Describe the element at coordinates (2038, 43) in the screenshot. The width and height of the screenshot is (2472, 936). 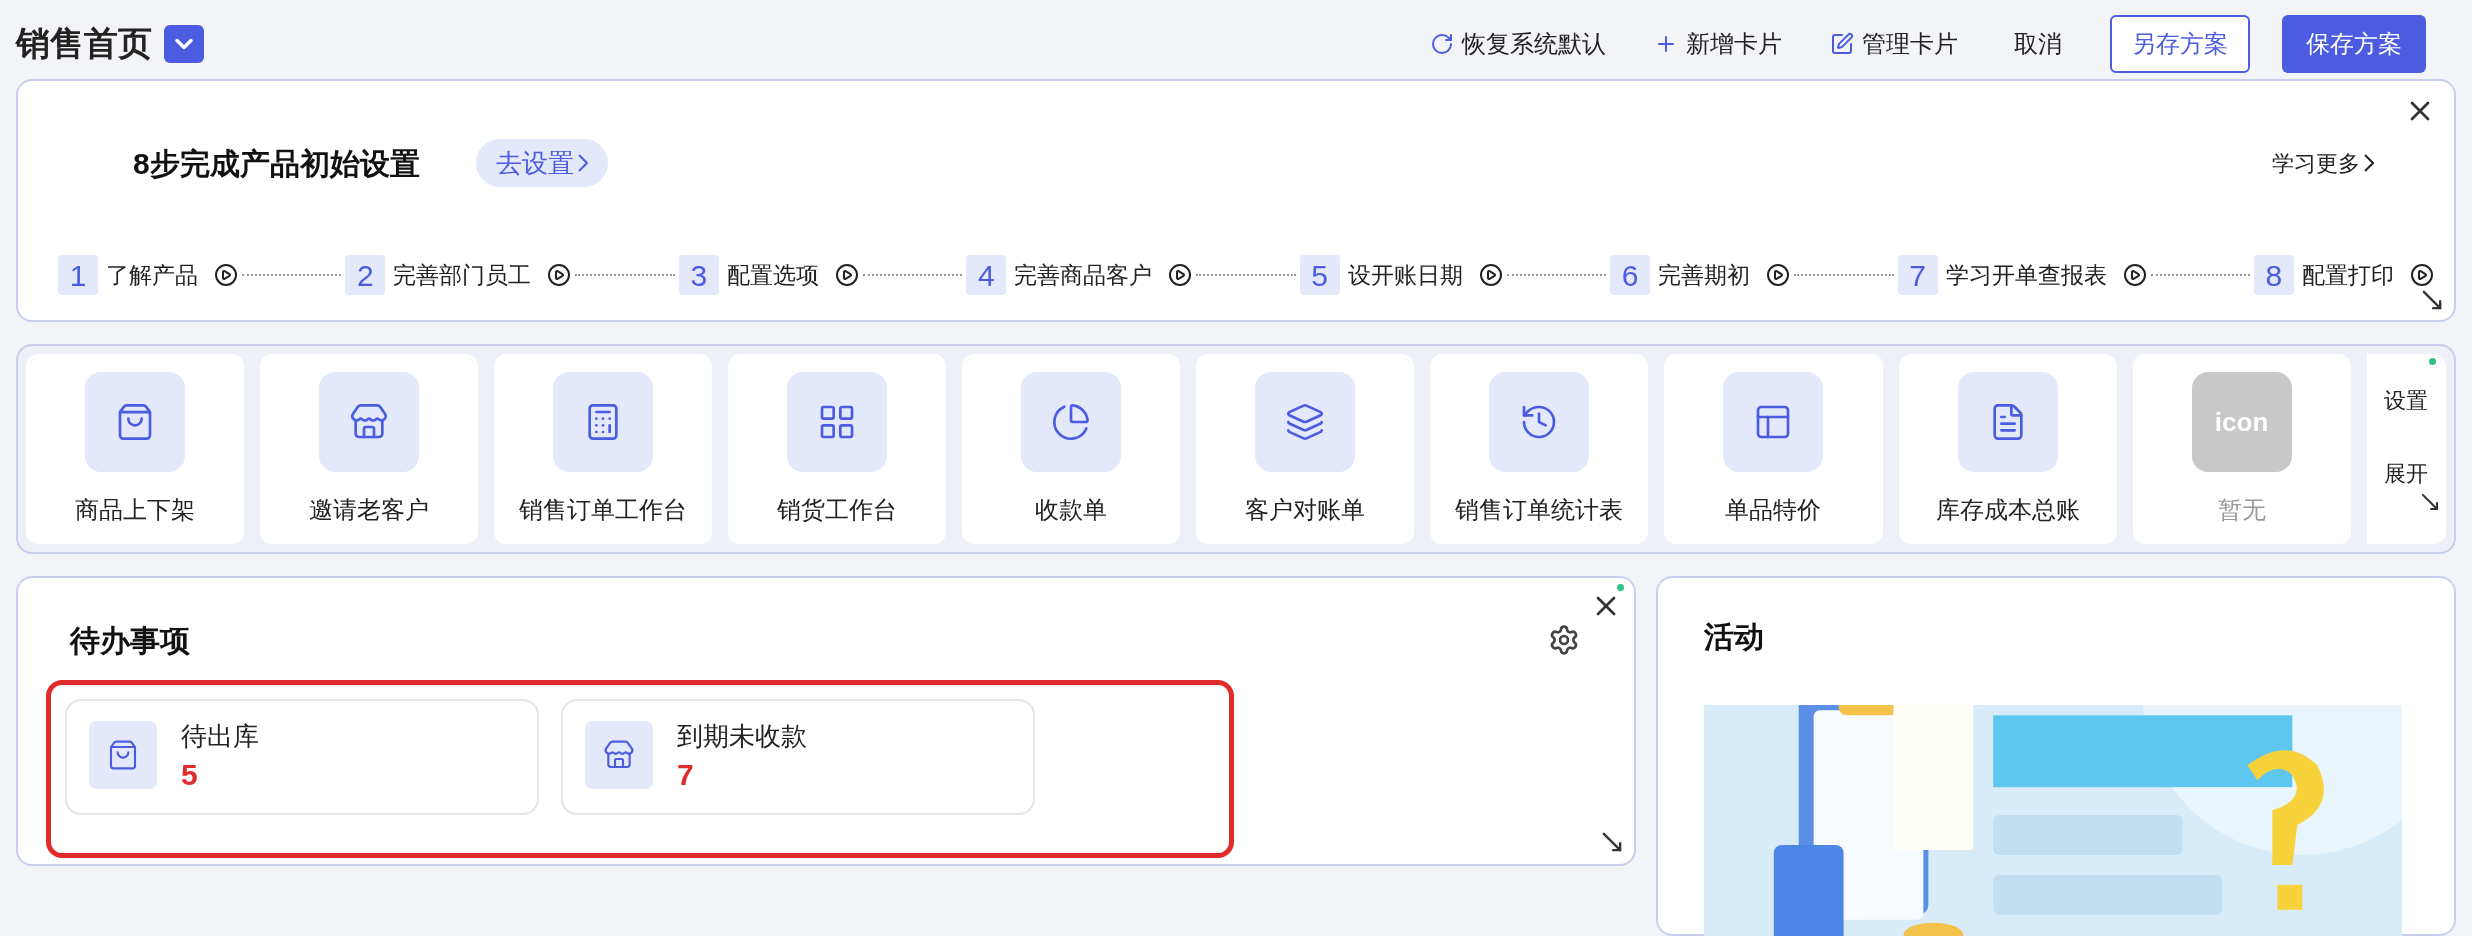
I see `cancel-button: 取消` at that location.